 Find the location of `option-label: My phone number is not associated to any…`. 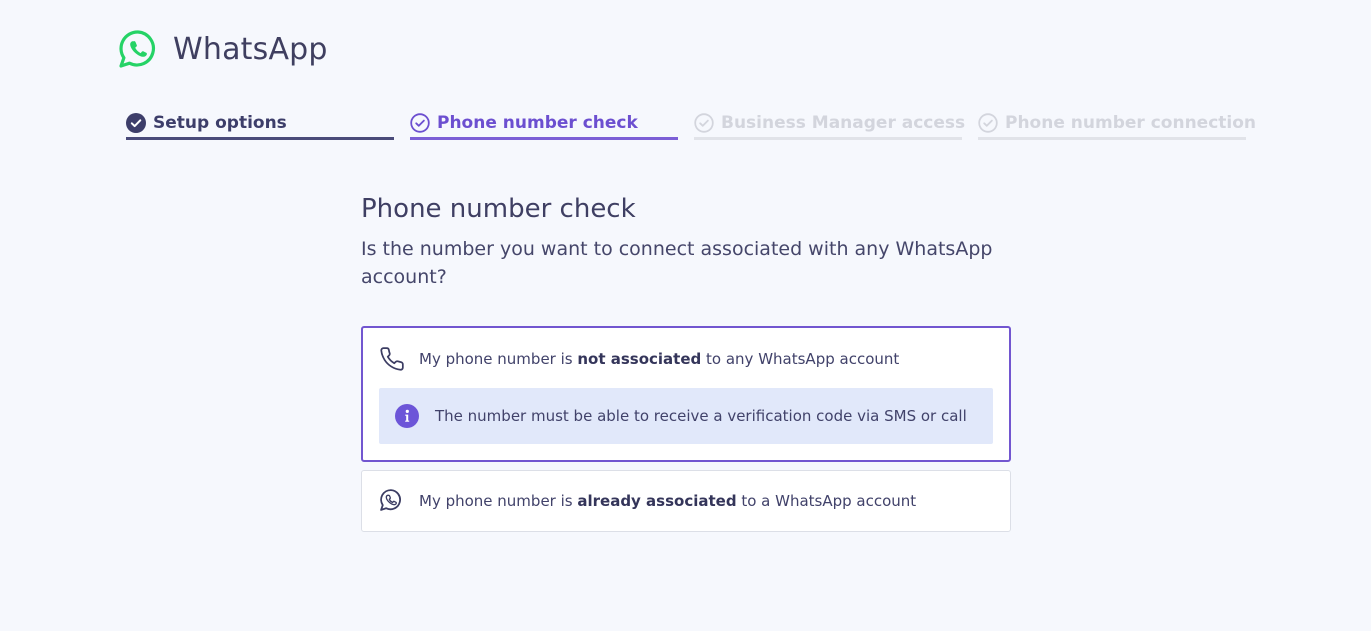

option-label: My phone number is not associated to any… is located at coordinates (659, 359).